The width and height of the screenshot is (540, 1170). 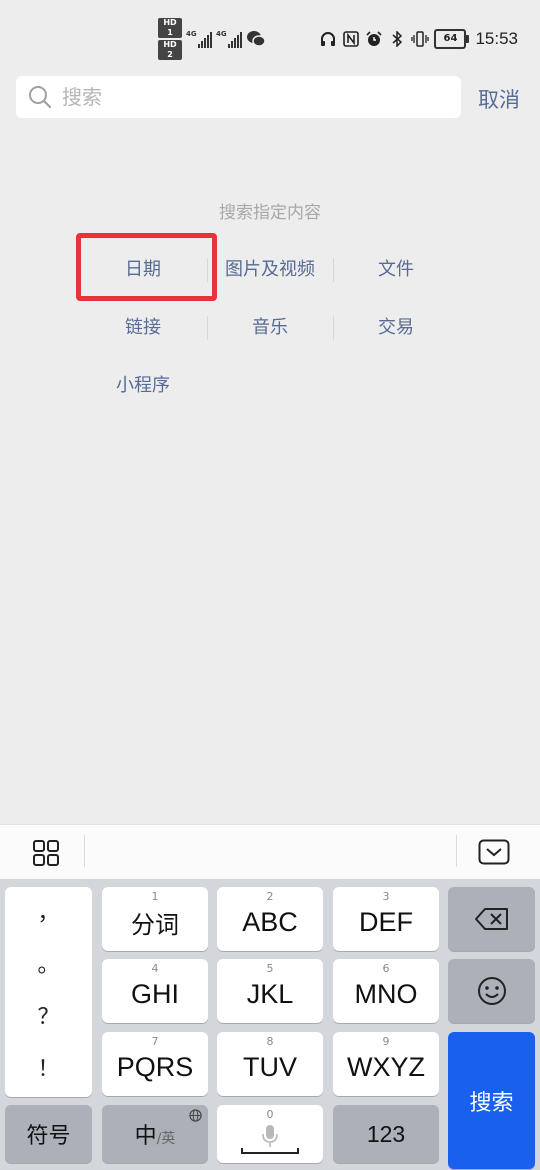 What do you see at coordinates (496, 38) in the screenshot?
I see `clock: 15:53` at bounding box center [496, 38].